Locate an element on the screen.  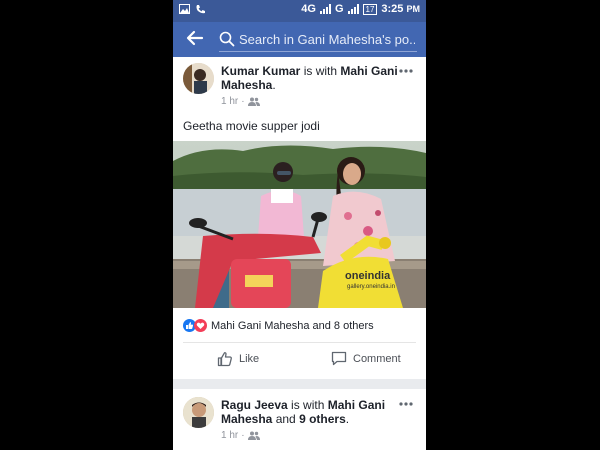
reactions-row: Mahi Gani Mahesha and 8 others is located at coordinates (278, 325).